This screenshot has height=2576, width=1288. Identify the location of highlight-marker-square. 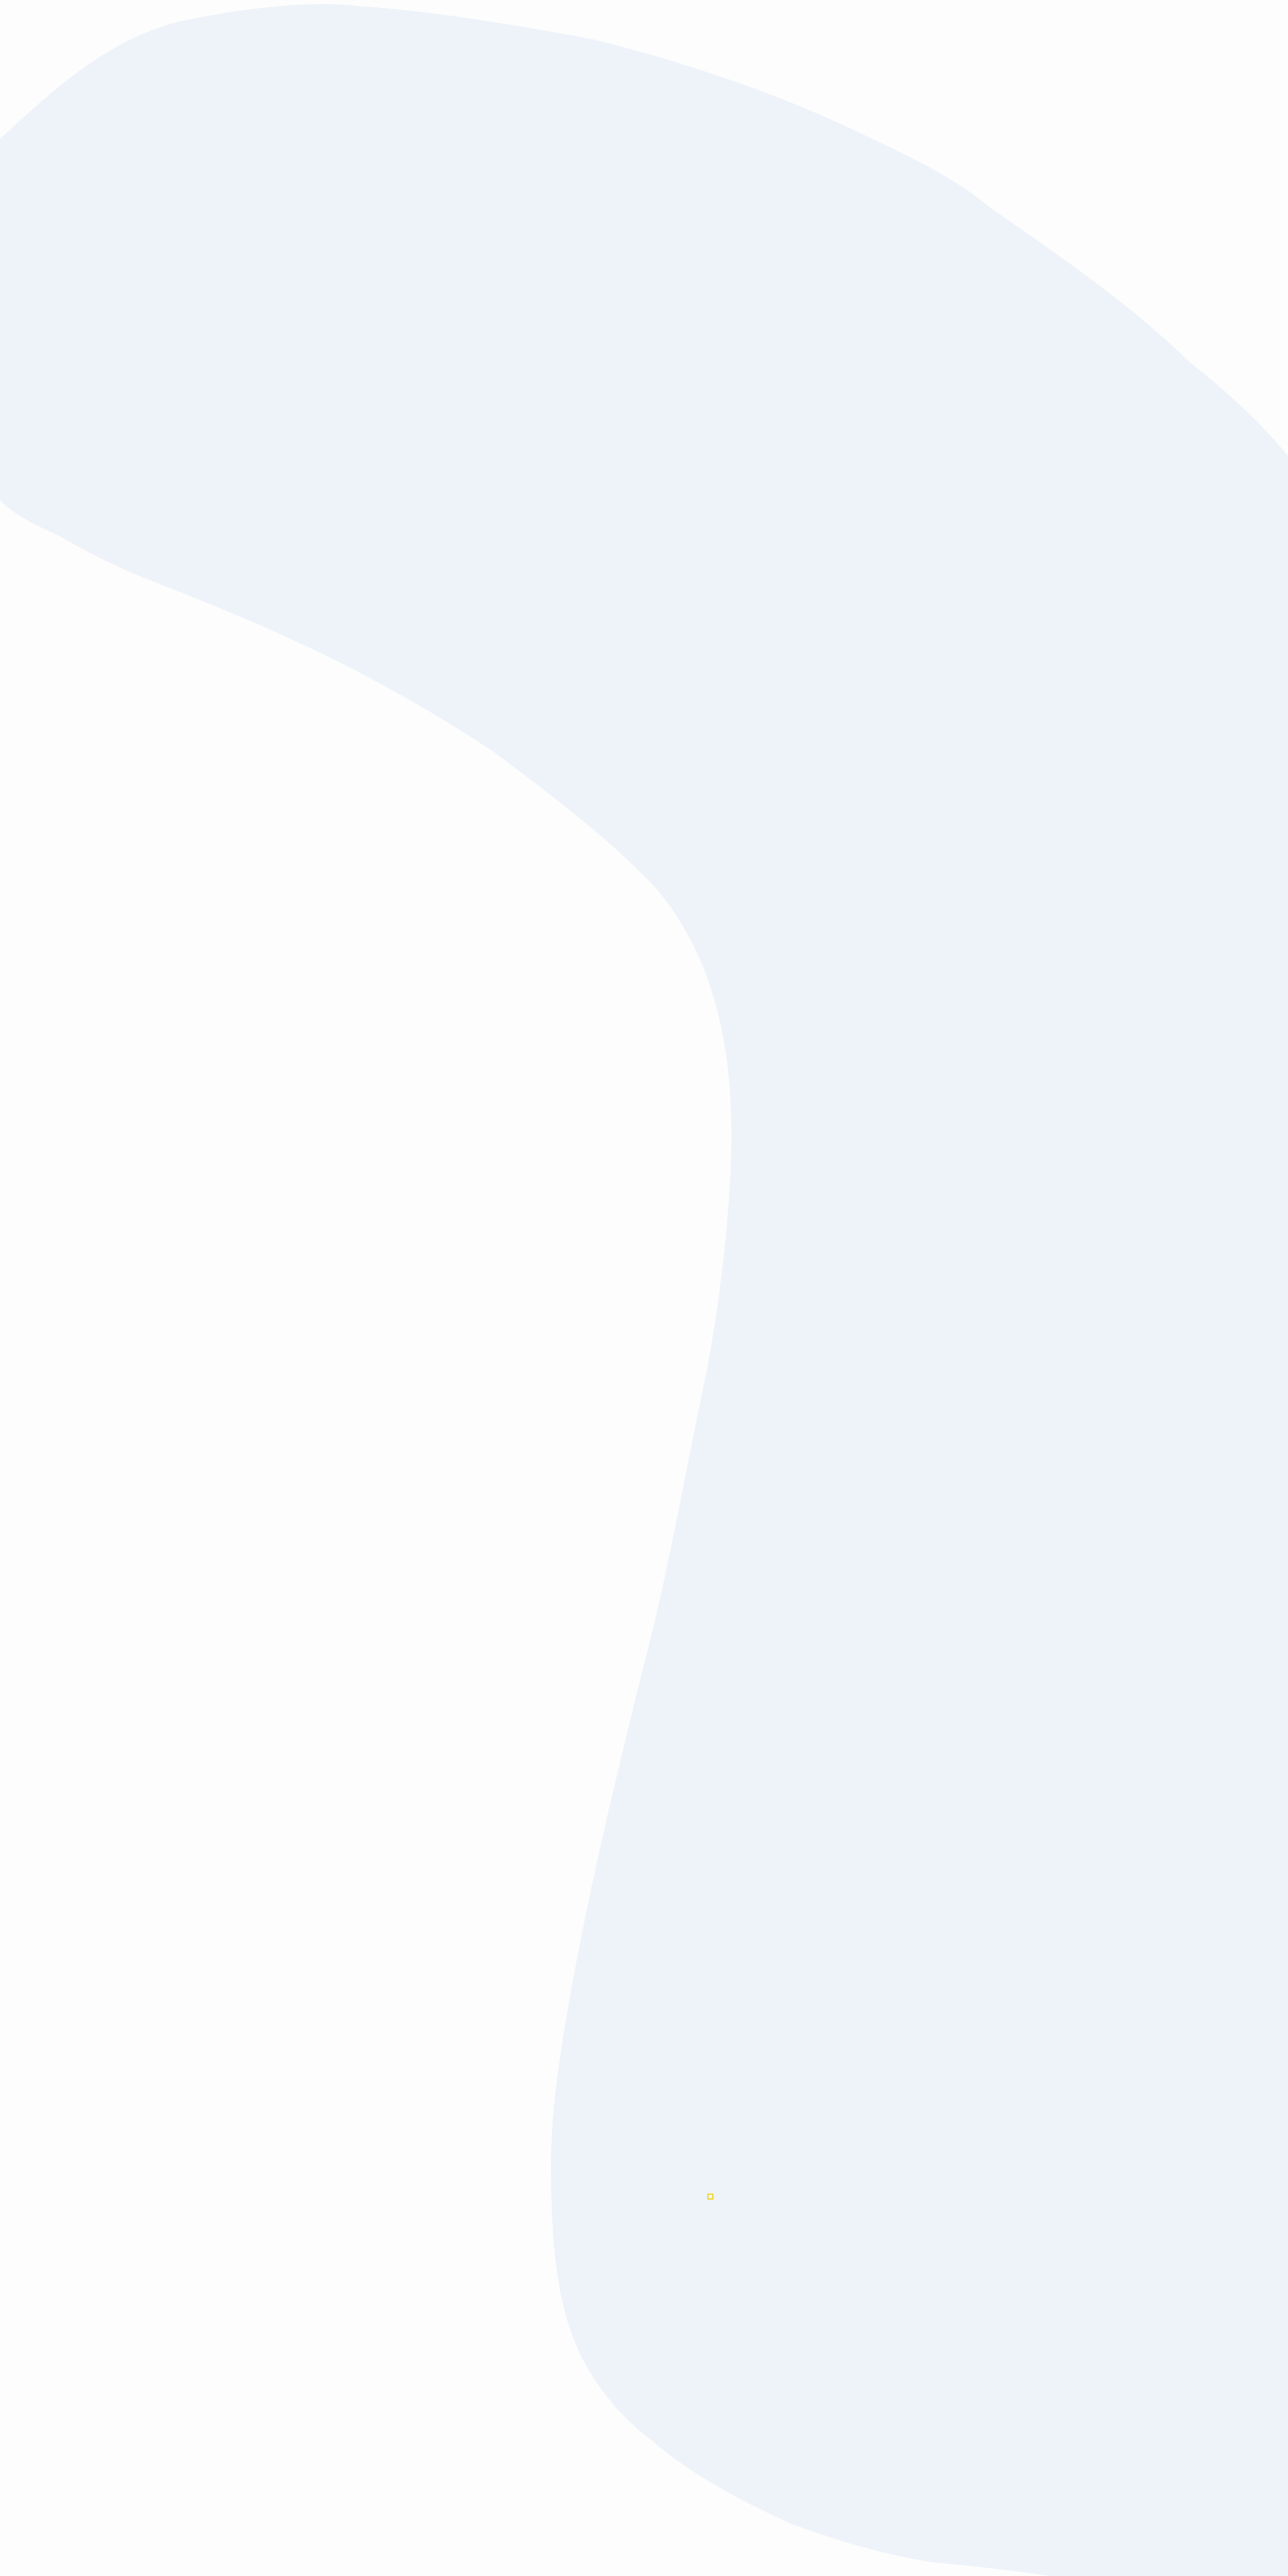
(710, 2197).